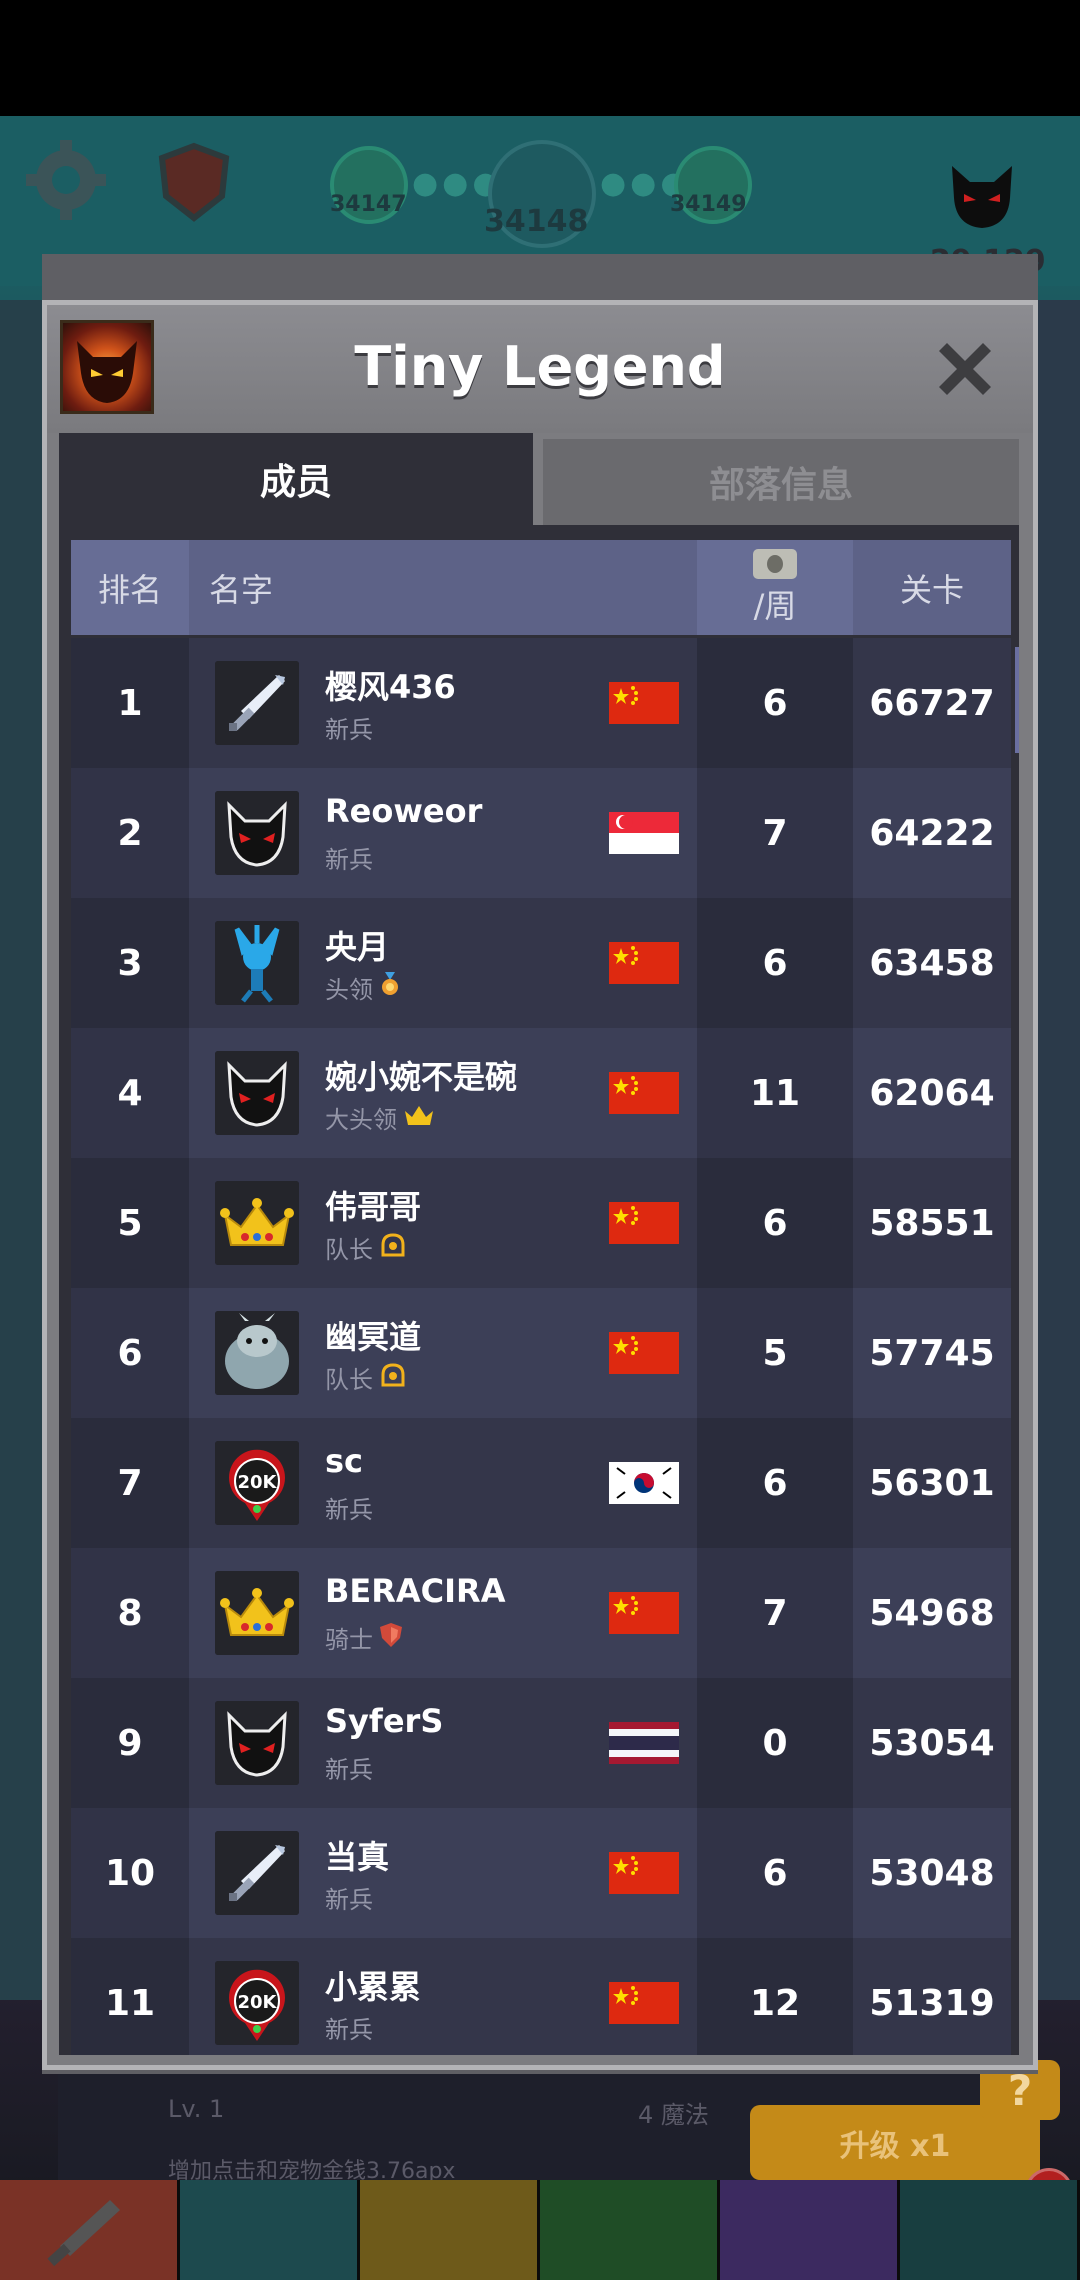 Image resolution: width=1080 pixels, height=2280 pixels. What do you see at coordinates (1017, 700) in the screenshot?
I see `scrollbar-thumb` at bounding box center [1017, 700].